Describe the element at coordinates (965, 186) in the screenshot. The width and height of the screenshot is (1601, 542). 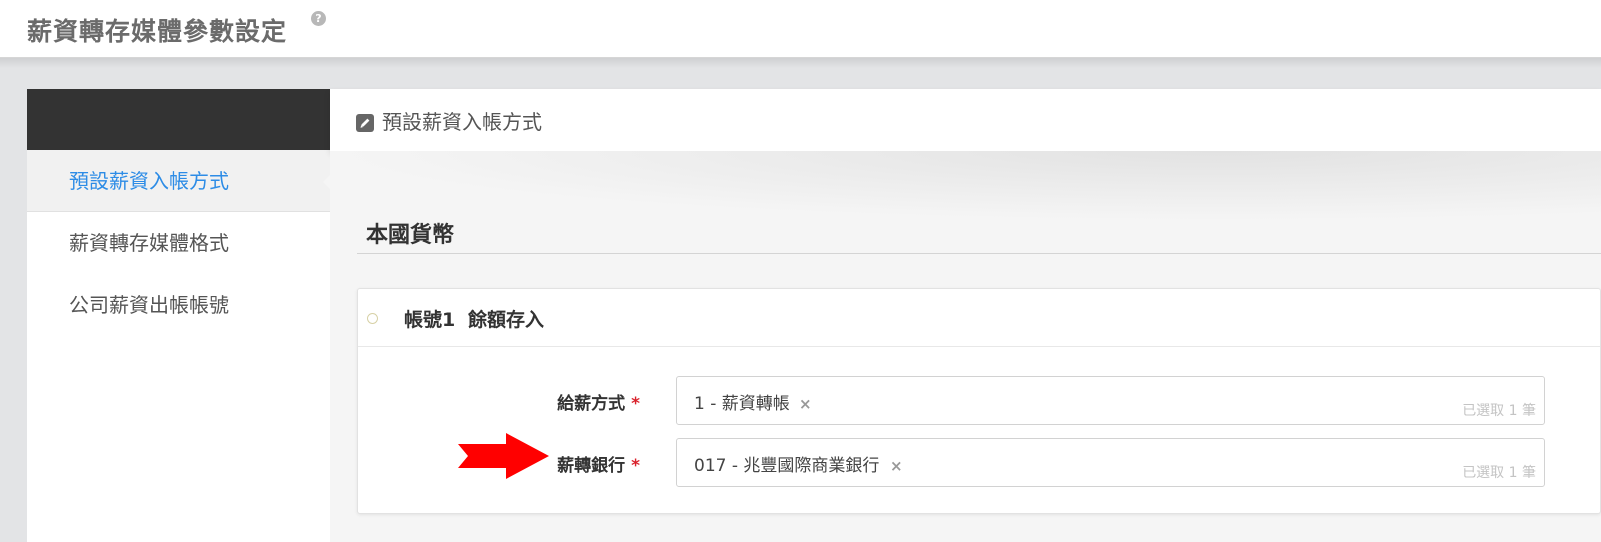
I see `panel-fade` at that location.